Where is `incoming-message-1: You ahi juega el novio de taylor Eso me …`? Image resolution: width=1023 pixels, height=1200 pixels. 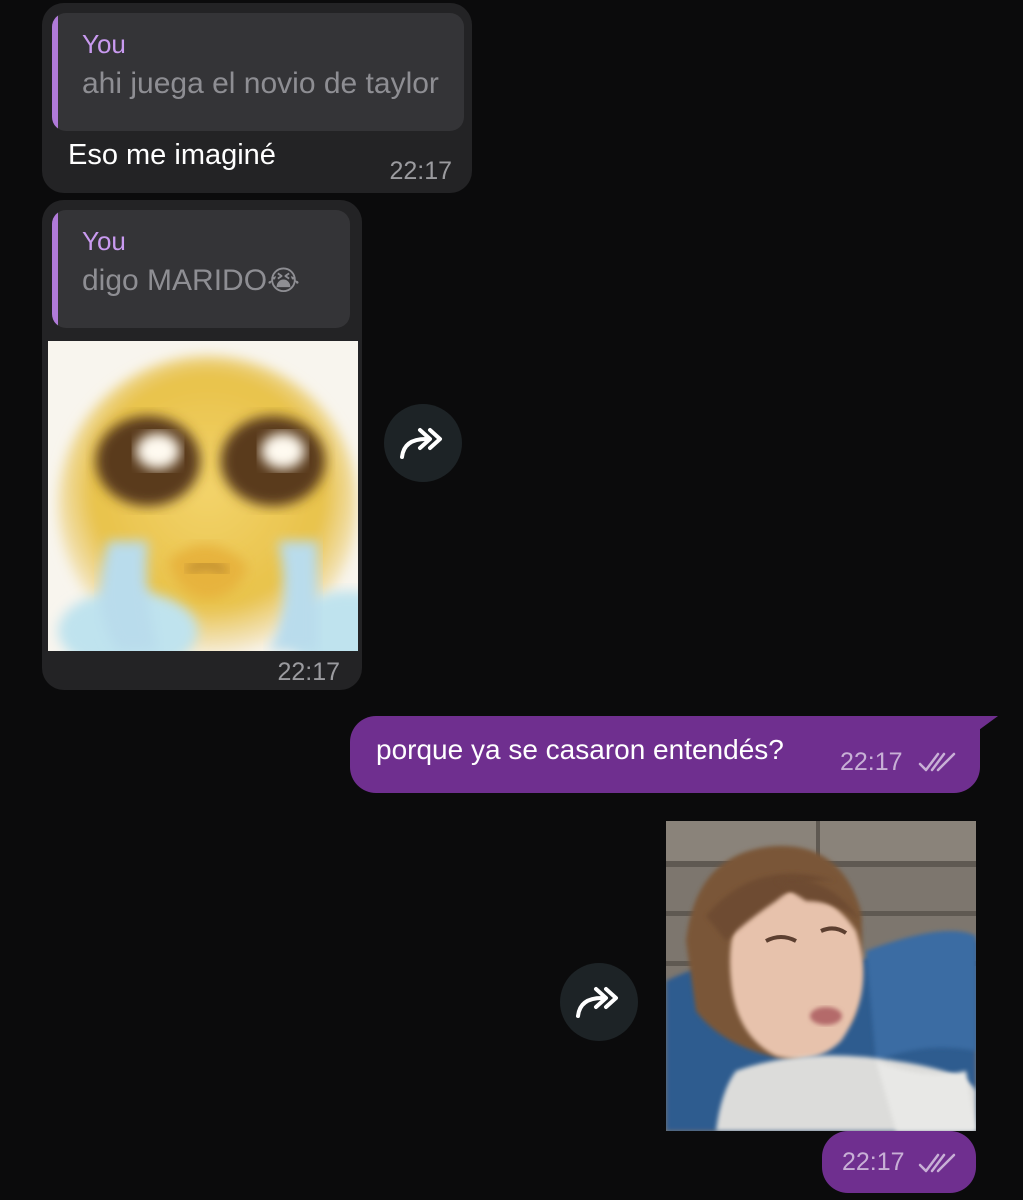
incoming-message-1: You ahi juega el novio de taylor Eso me … is located at coordinates (257, 98).